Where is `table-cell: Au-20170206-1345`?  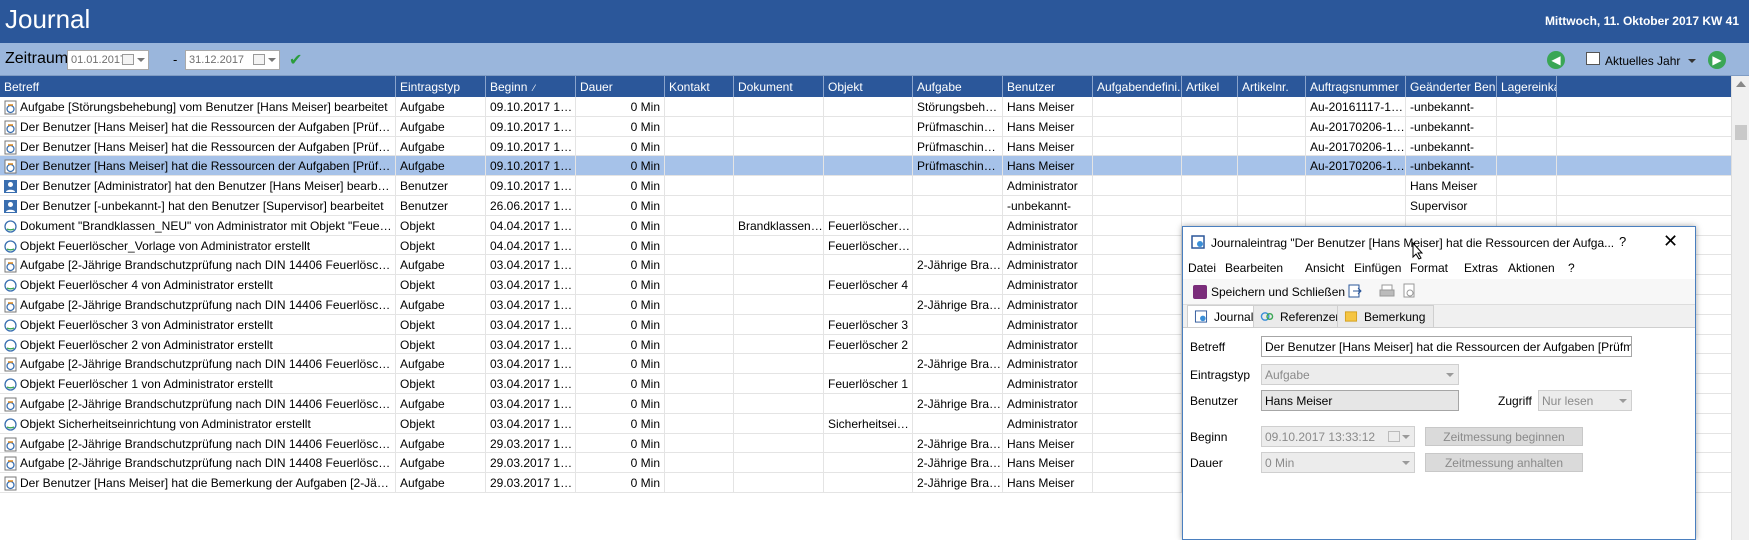
table-cell: Au-20170206-1345 is located at coordinates (1356, 126).